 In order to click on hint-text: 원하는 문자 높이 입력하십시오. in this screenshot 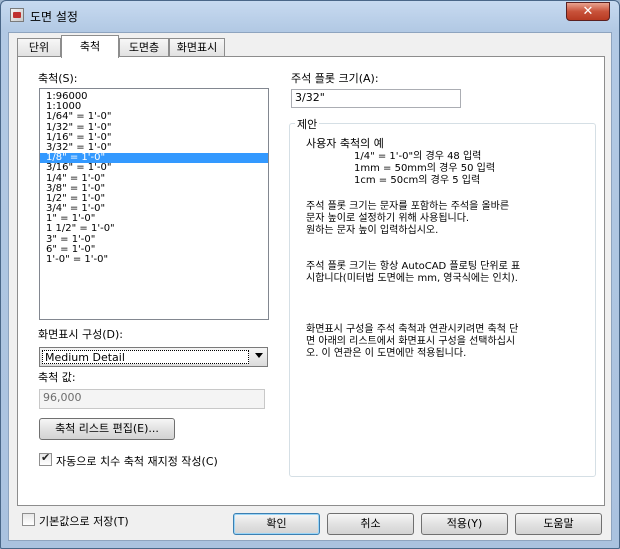, I will do `click(372, 230)`.